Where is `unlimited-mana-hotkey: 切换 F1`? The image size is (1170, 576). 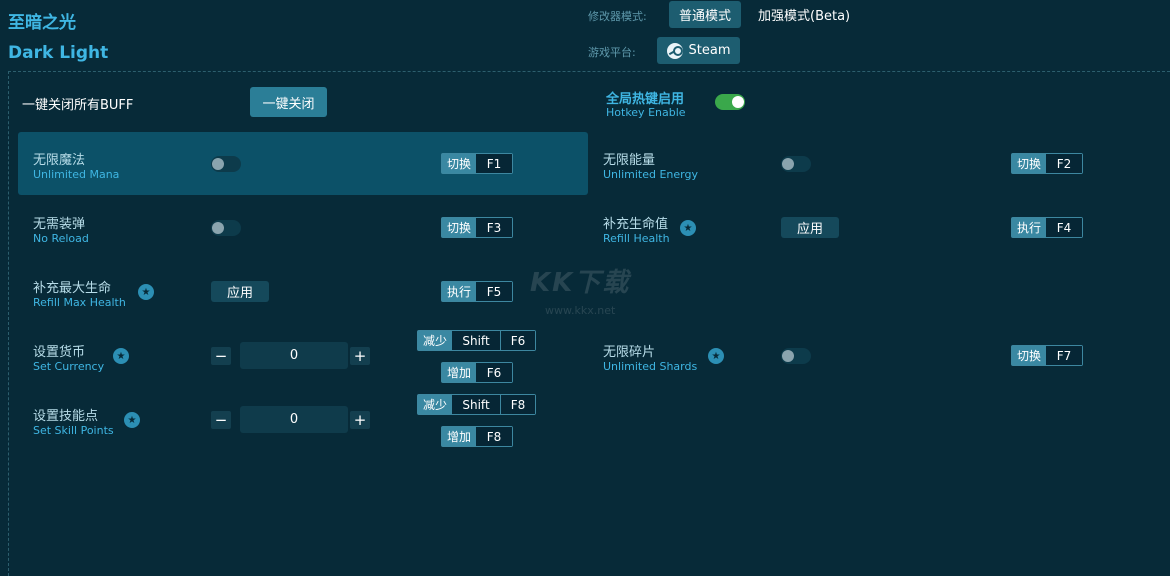
unlimited-mana-hotkey: 切换 F1 is located at coordinates (477, 163).